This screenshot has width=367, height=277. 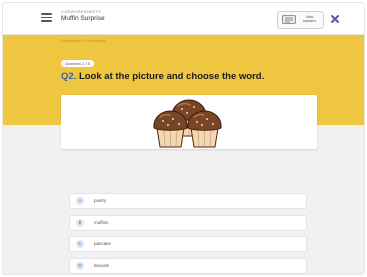 I want to click on question-text: Look at the picture and choose the word., so click(x=171, y=76).